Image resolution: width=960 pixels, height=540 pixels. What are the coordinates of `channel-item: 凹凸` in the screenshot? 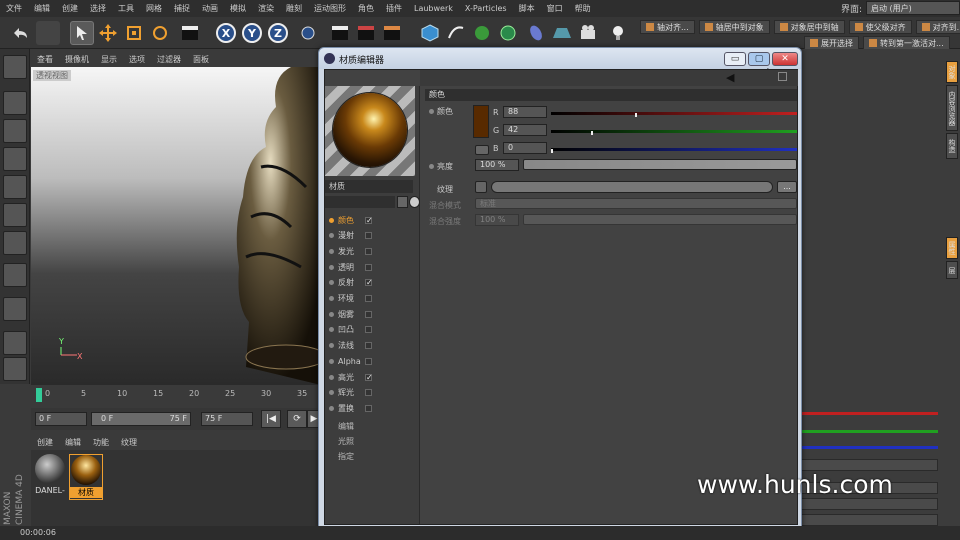 It's located at (372, 330).